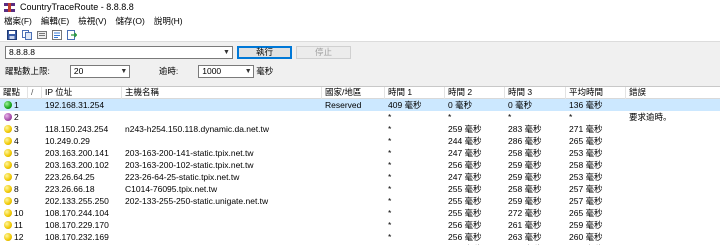 The width and height of the screenshot is (720, 245). I want to click on col-time3: 時間 3, so click(535, 93).